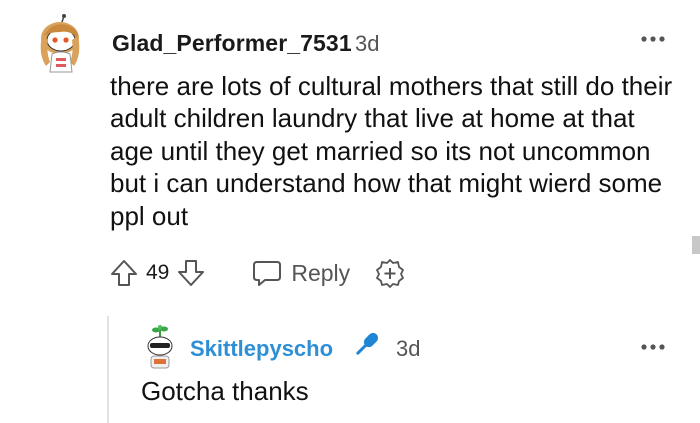 This screenshot has width=700, height=423. I want to click on thread-line, so click(108, 369).